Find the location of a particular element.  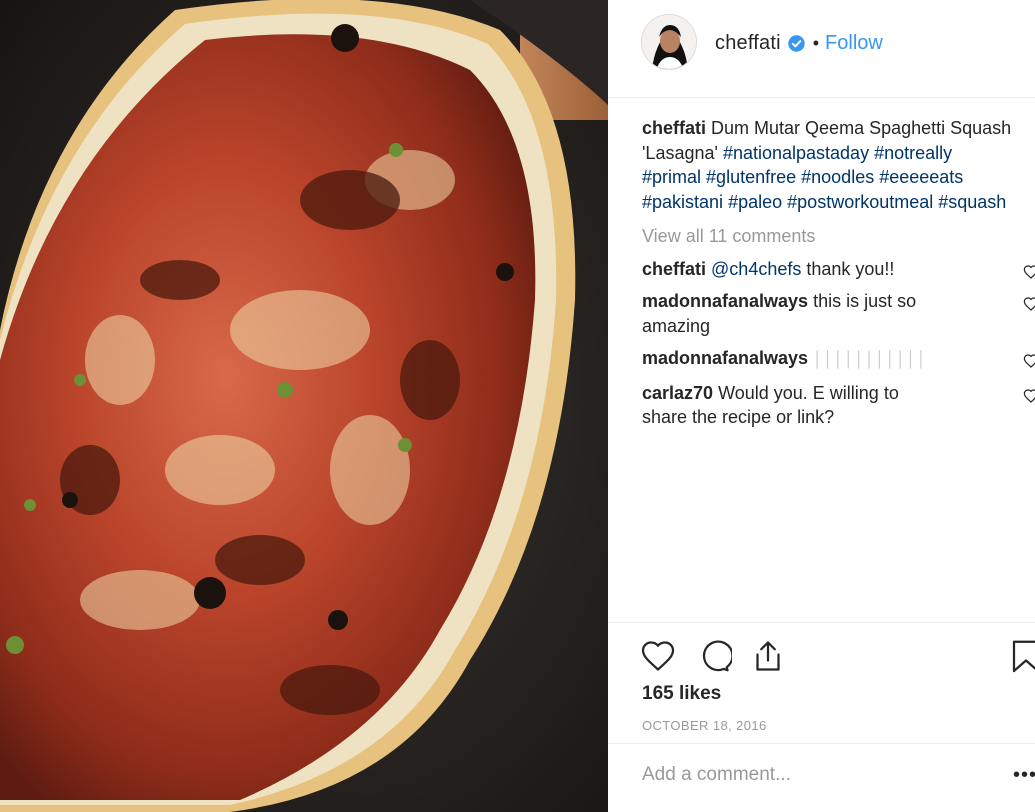

share-icon is located at coordinates (768, 656).